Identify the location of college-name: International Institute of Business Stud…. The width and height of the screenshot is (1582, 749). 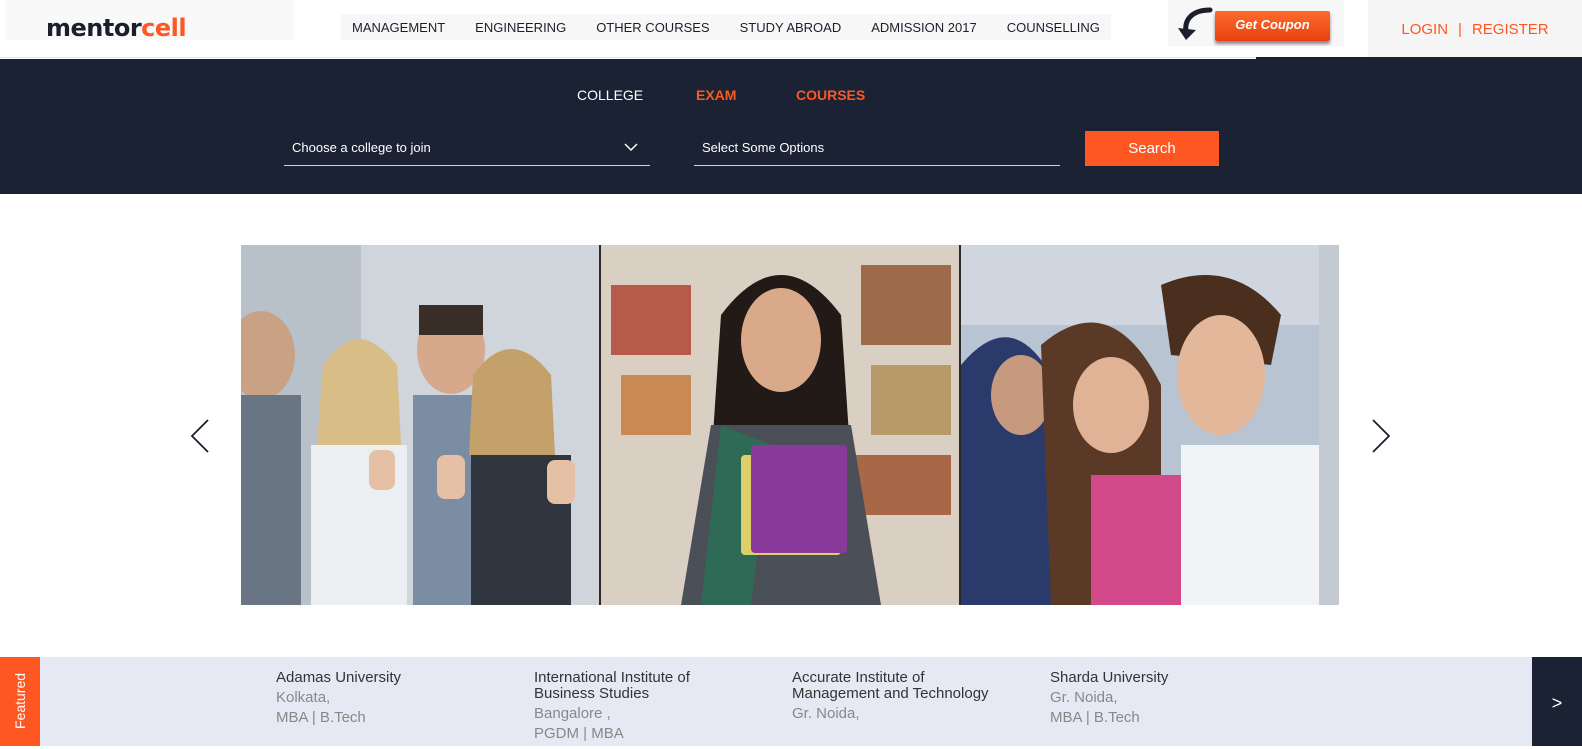
(612, 685).